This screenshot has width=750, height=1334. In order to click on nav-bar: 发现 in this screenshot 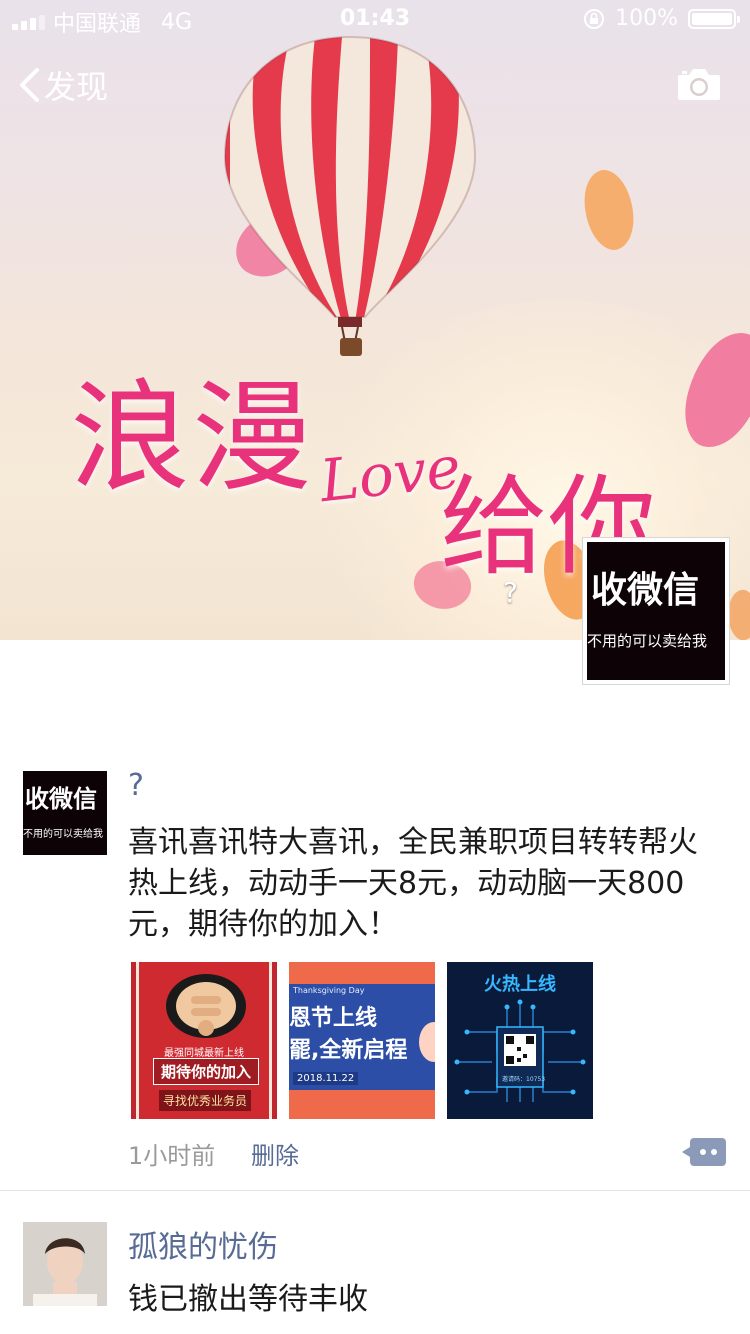, I will do `click(375, 85)`.